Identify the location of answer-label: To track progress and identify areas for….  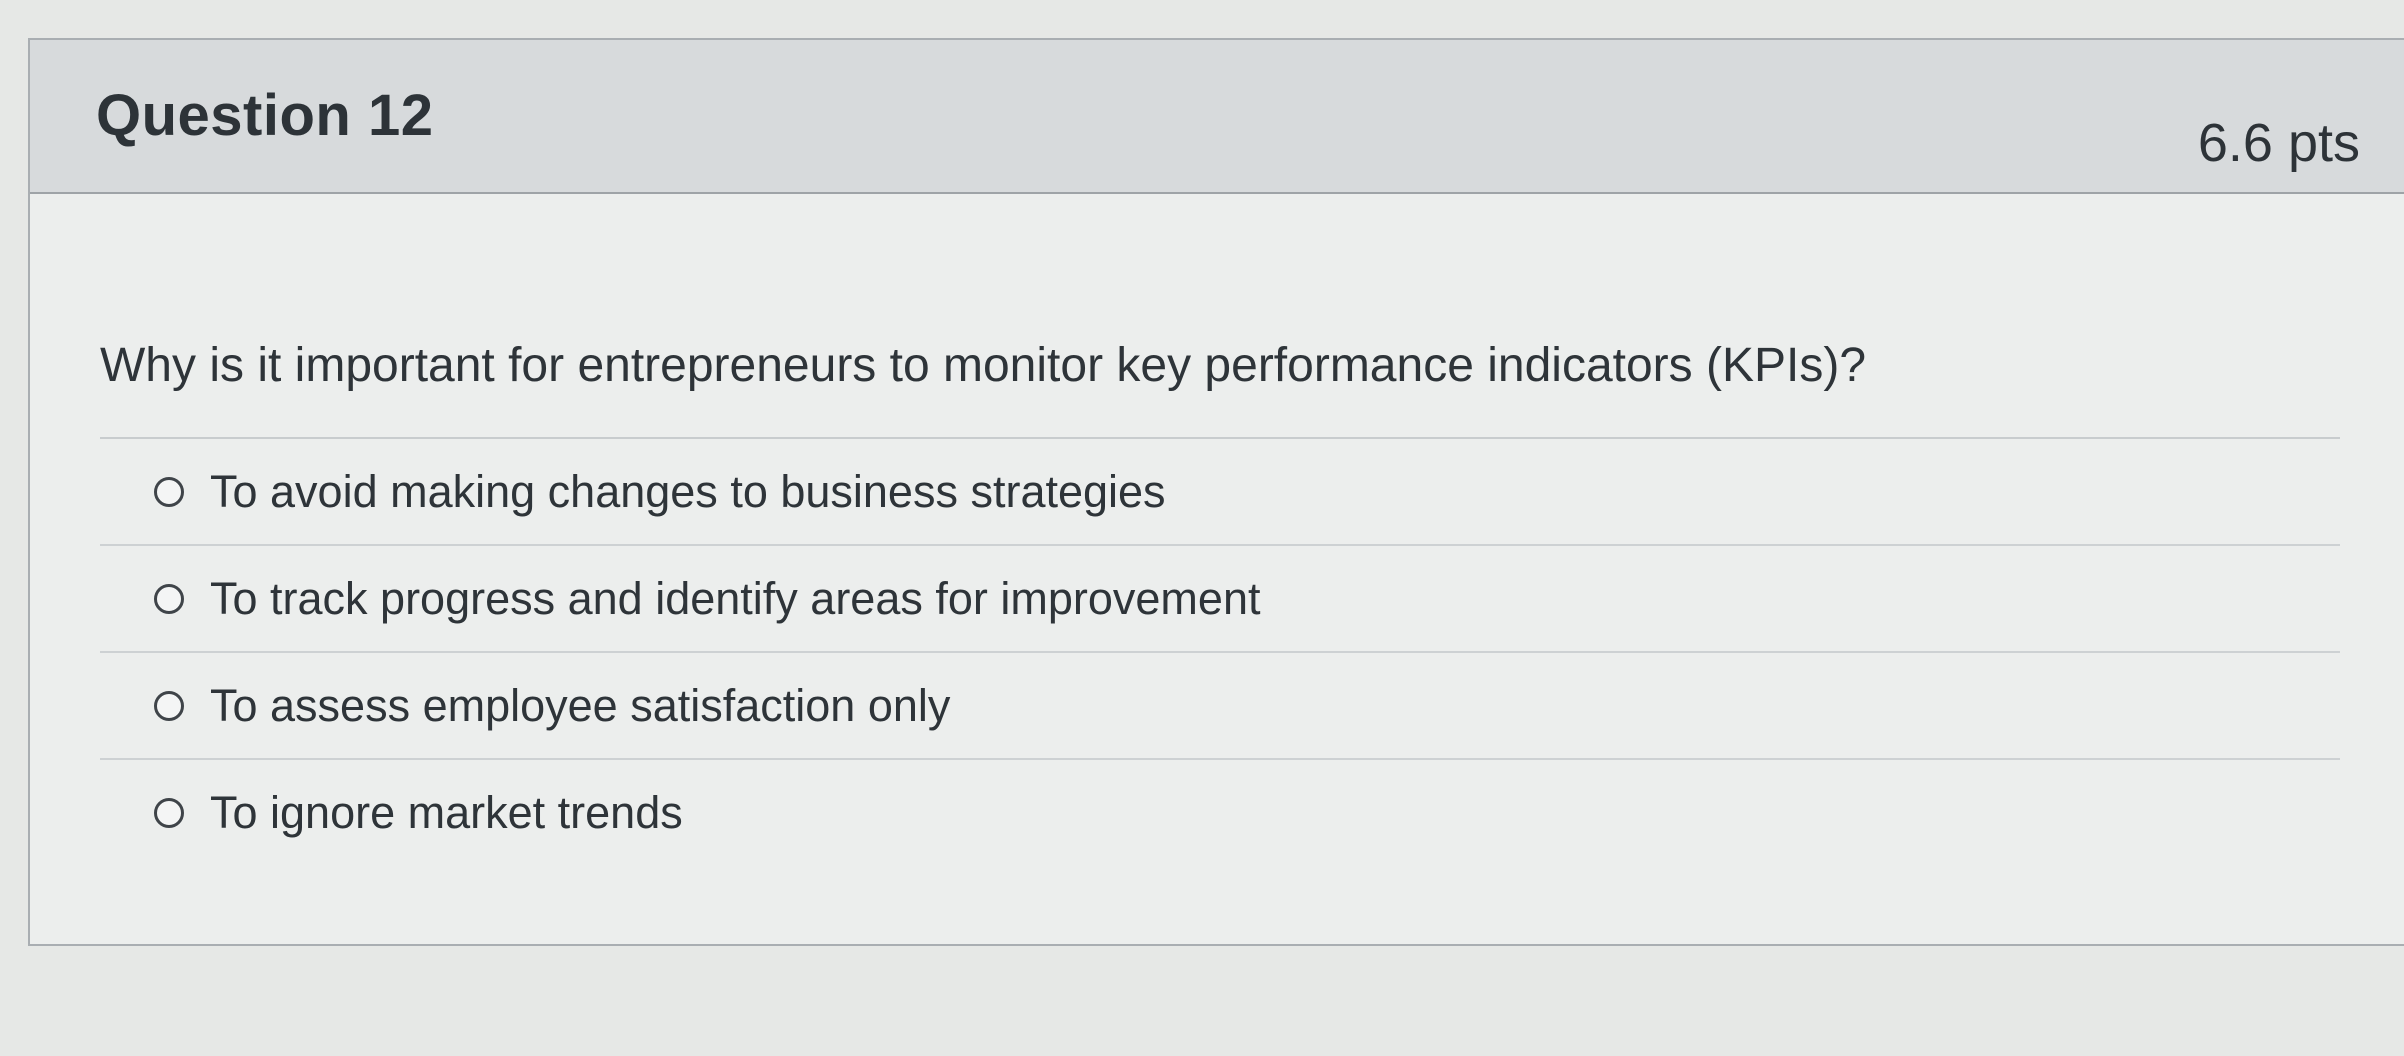
(735, 599).